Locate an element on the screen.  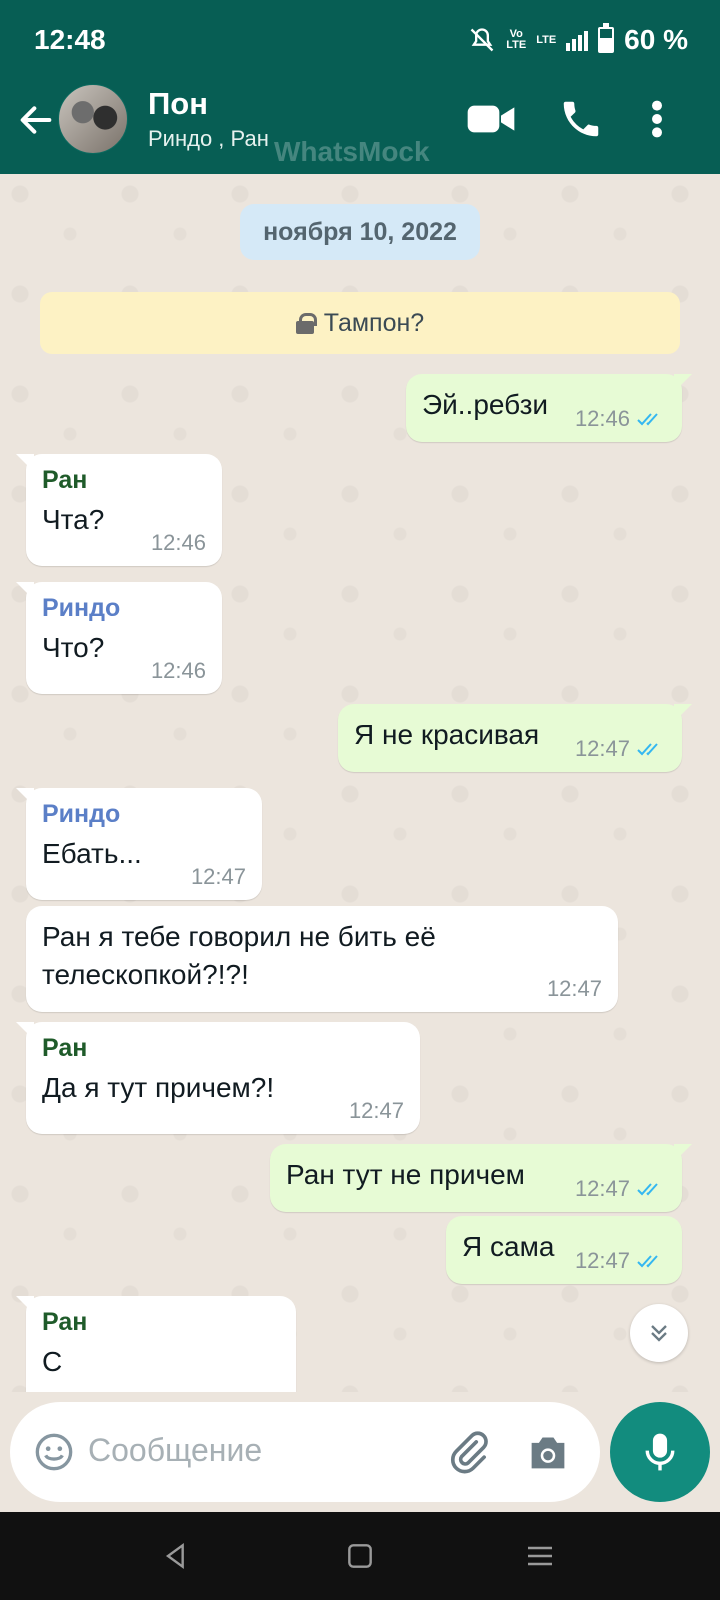
mic-icon is located at coordinates (660, 1452).